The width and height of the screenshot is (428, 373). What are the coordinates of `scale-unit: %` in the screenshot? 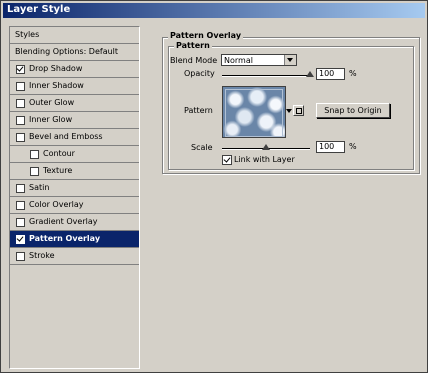 It's located at (353, 146).